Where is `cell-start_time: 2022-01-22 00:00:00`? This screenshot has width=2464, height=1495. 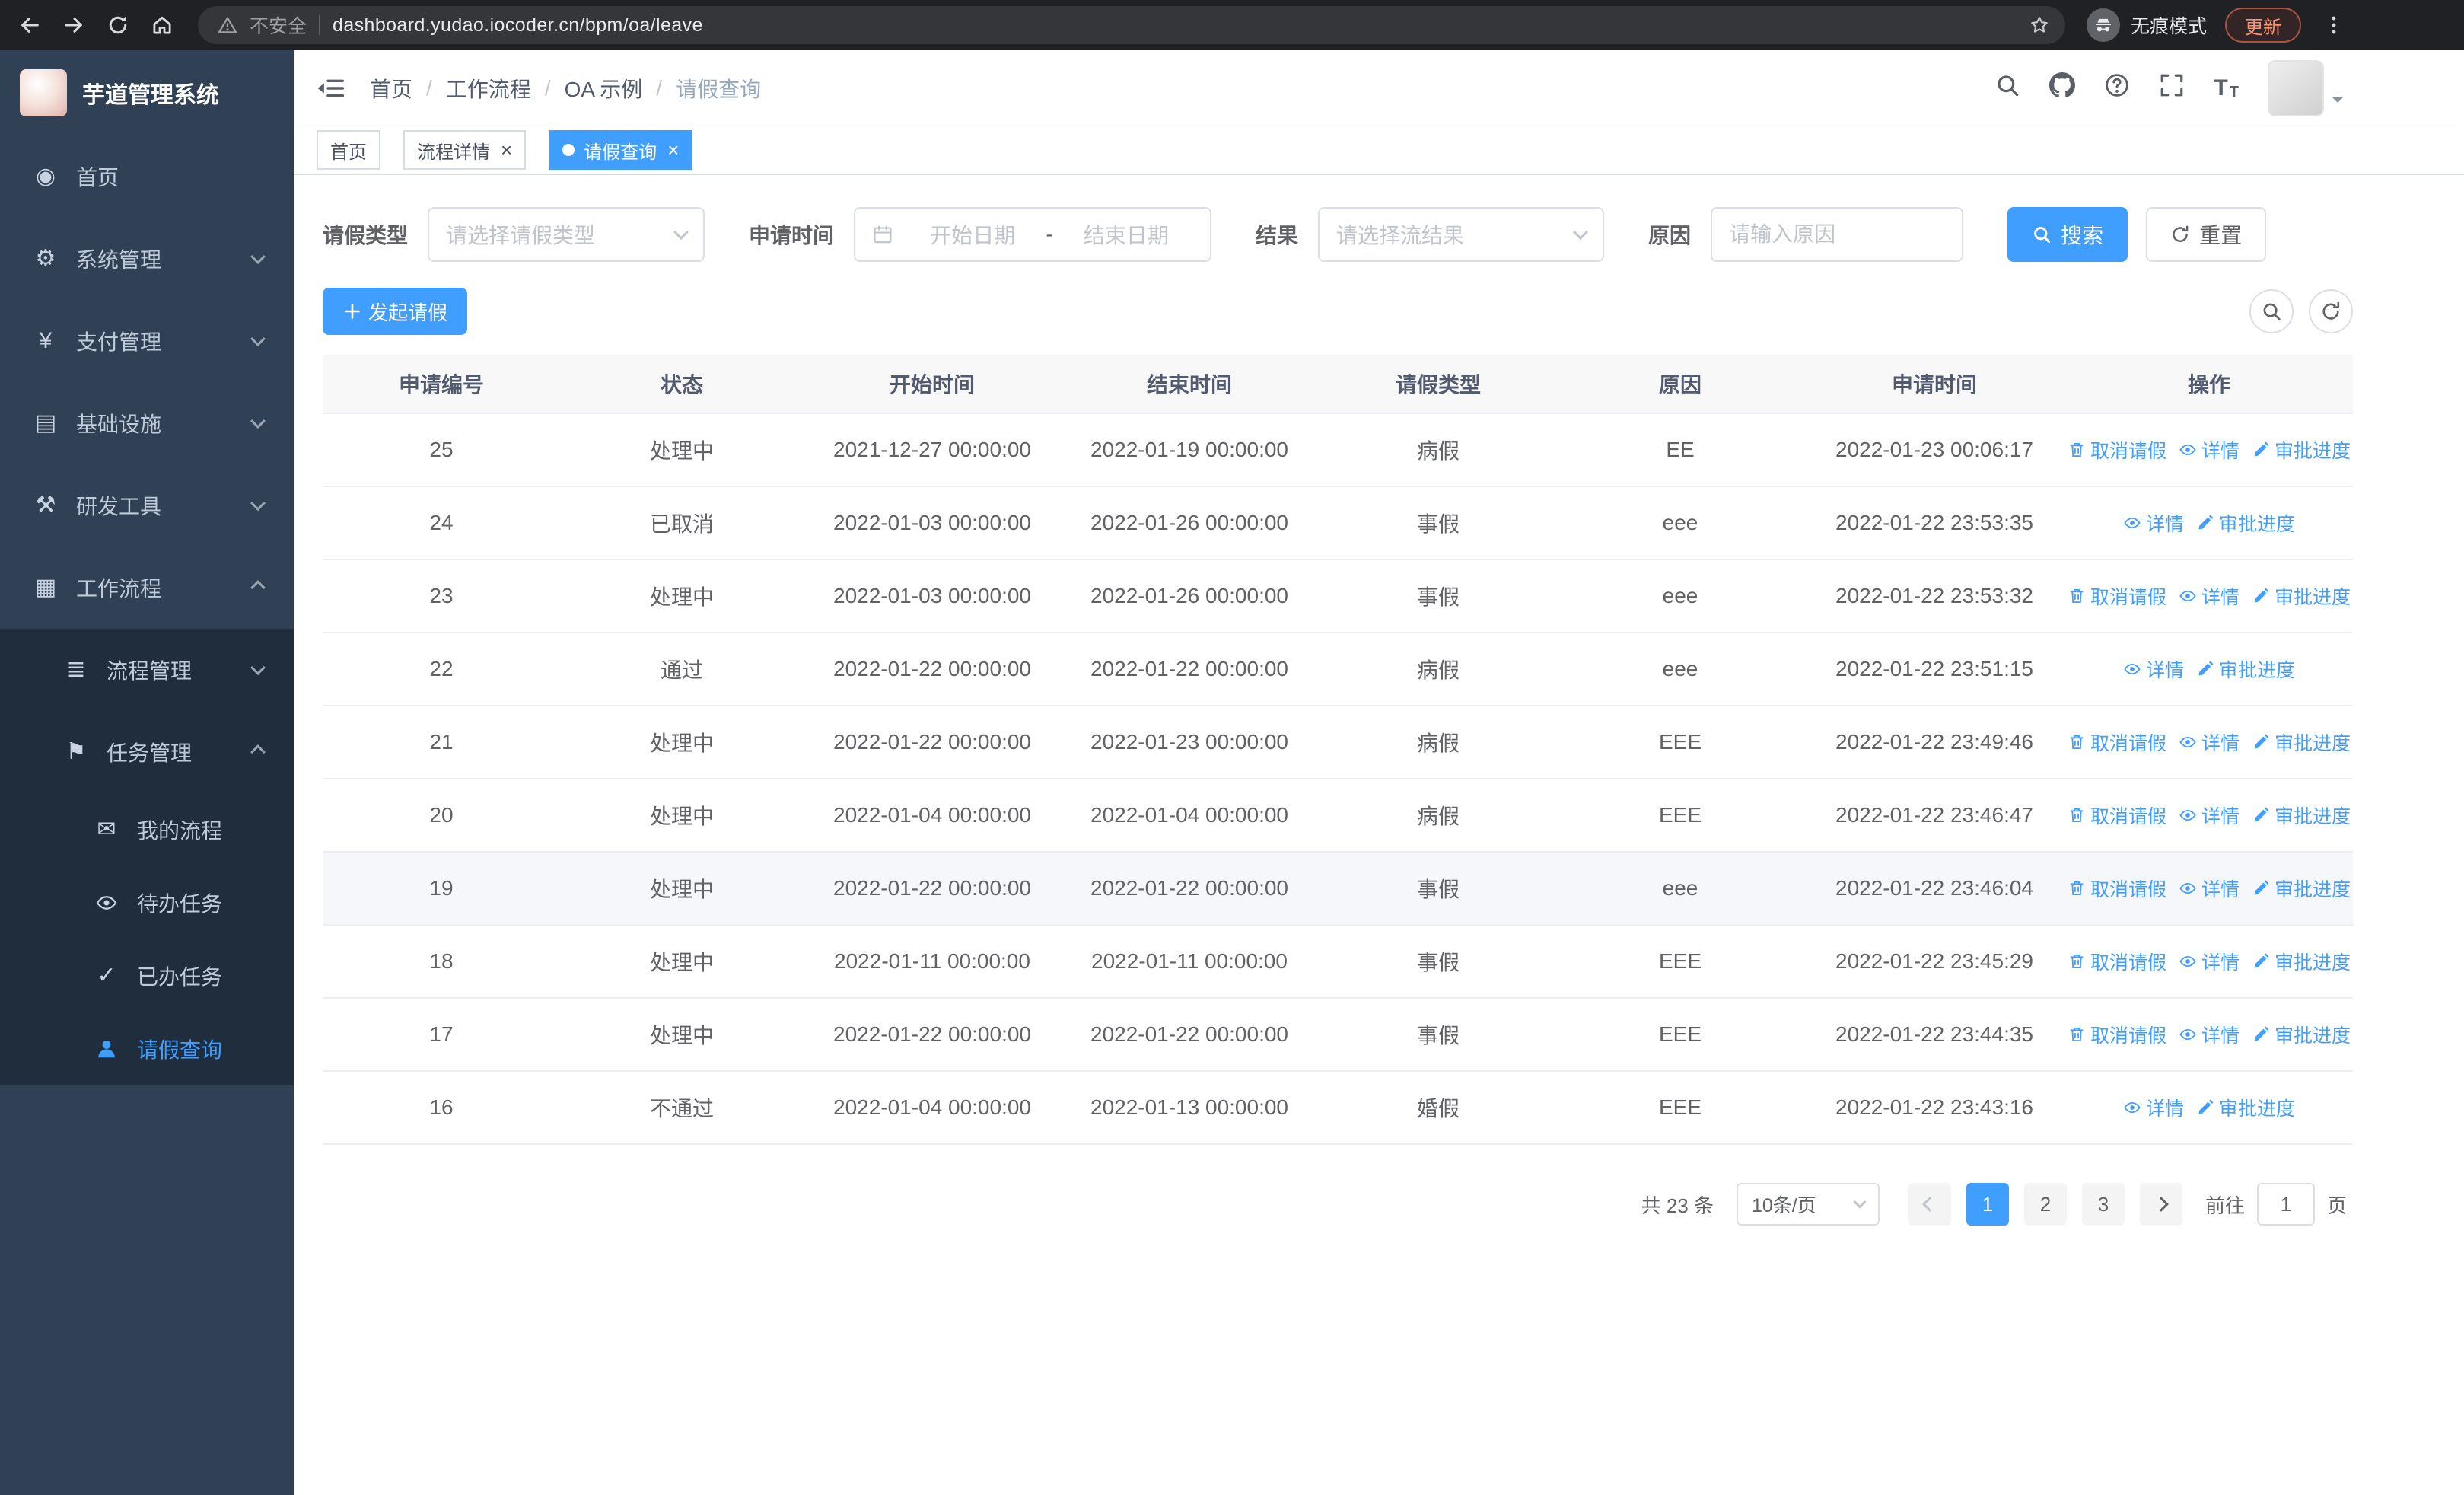 cell-start_time: 2022-01-22 00:00:00 is located at coordinates (932, 669).